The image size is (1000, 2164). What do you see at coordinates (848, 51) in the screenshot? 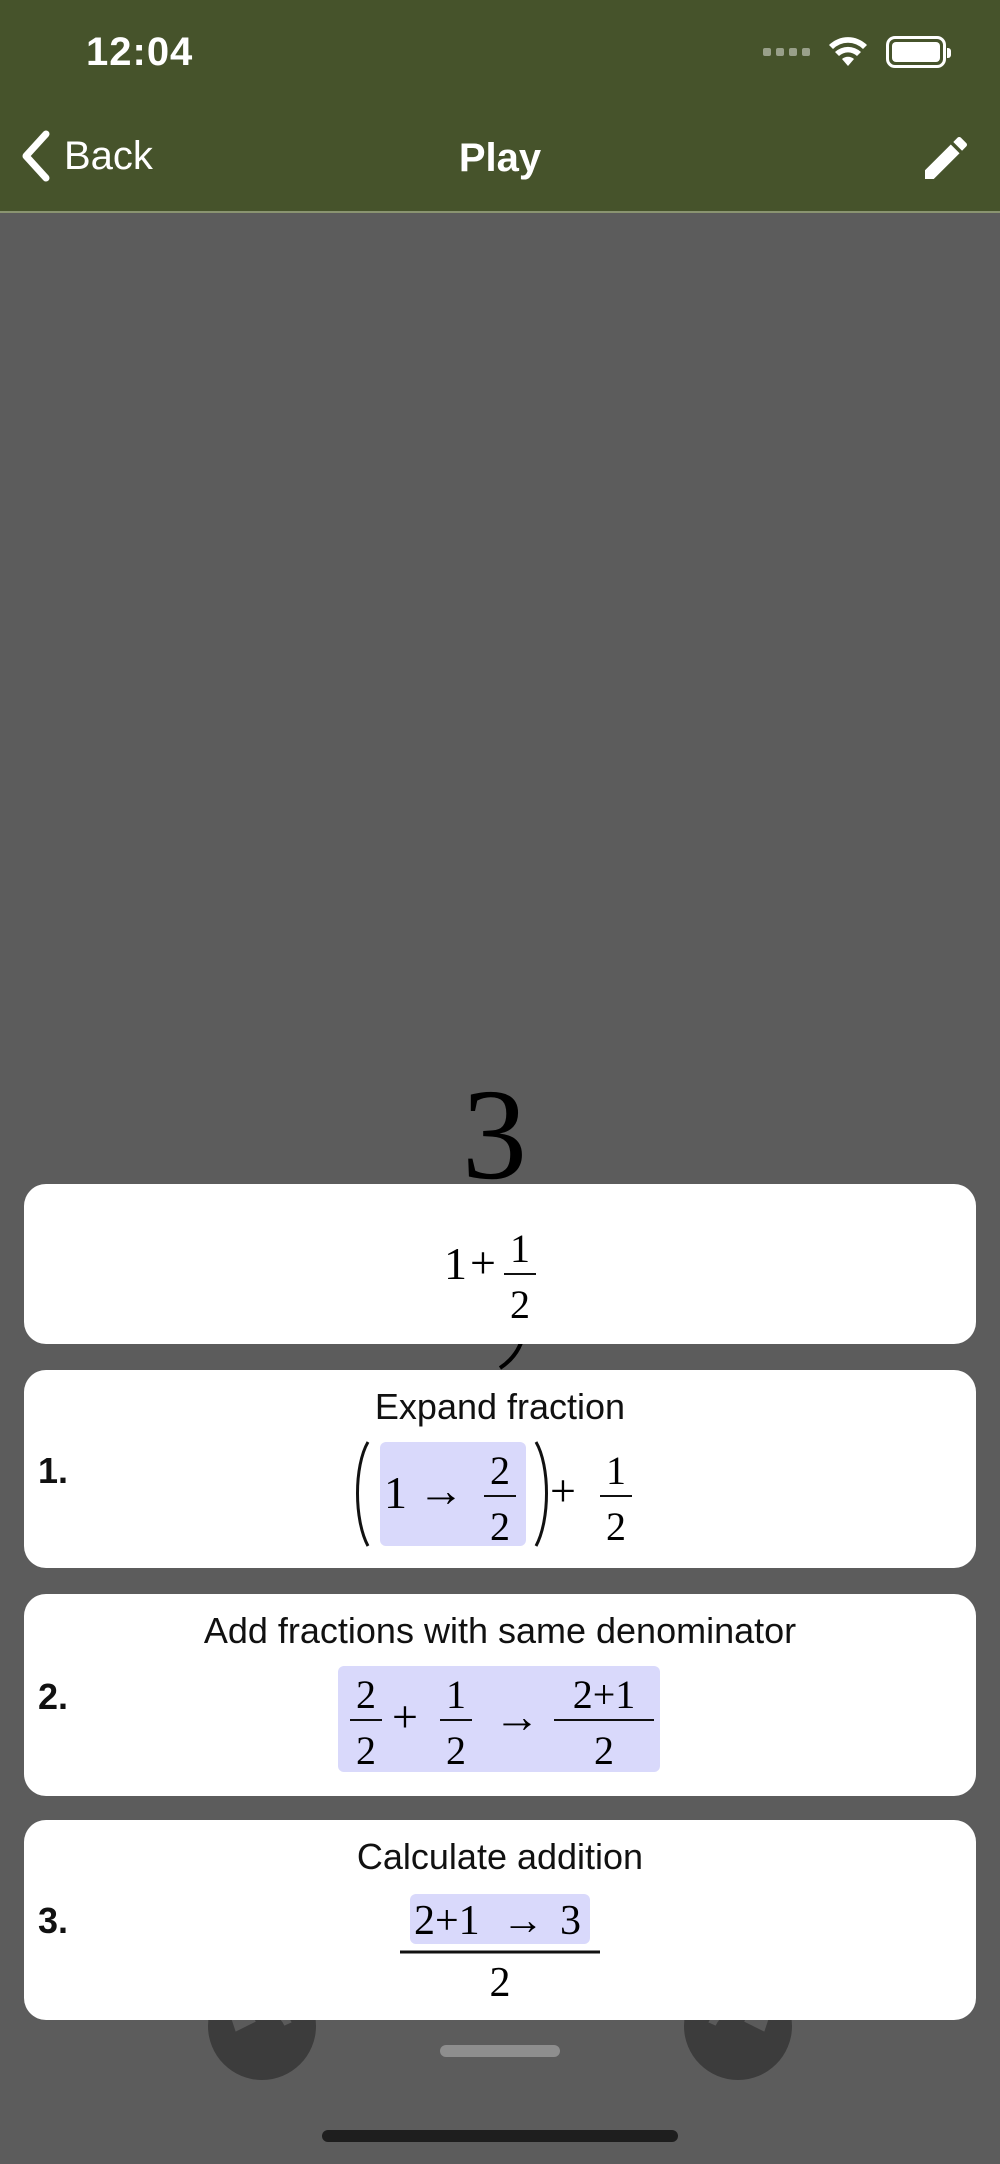
I see `wifi-icon` at bounding box center [848, 51].